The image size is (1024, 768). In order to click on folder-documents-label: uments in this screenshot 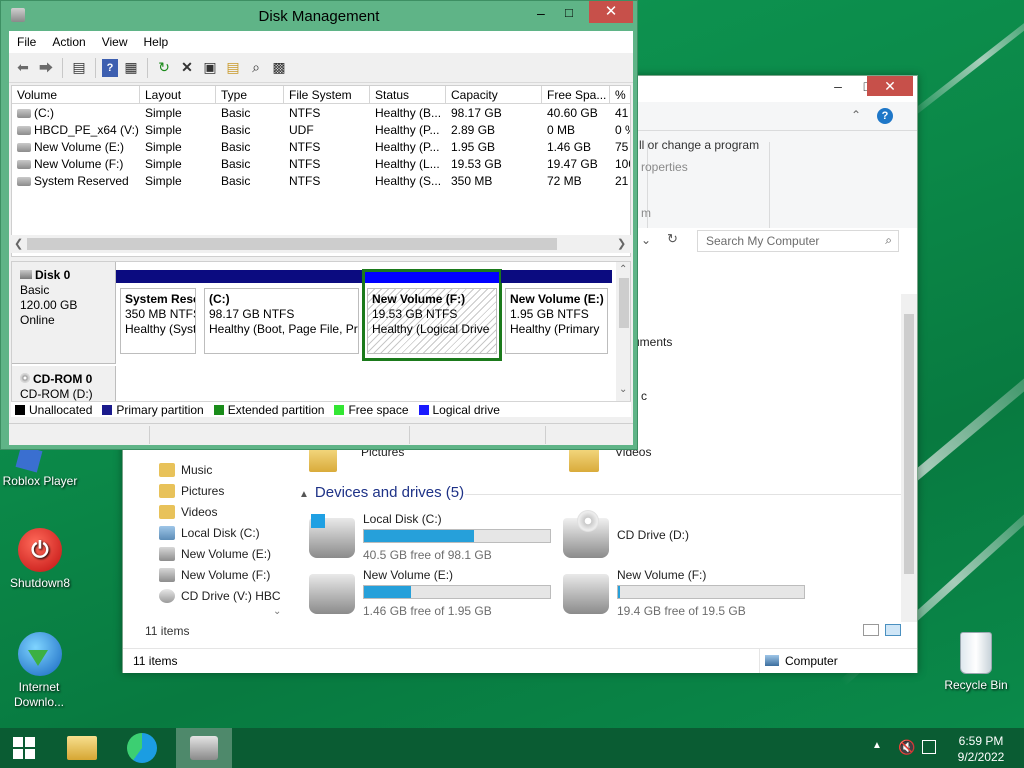, I will do `click(652, 342)`.